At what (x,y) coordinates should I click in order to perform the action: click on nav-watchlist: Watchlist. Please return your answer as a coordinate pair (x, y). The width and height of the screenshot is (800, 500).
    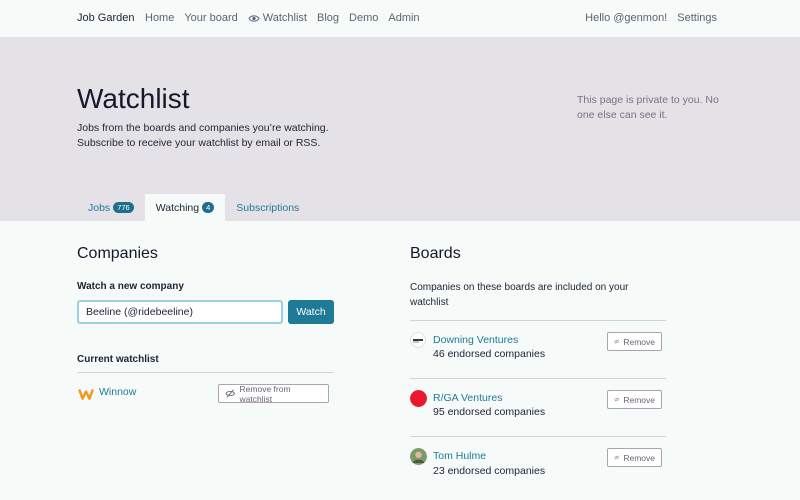
    Looking at the image, I should click on (277, 18).